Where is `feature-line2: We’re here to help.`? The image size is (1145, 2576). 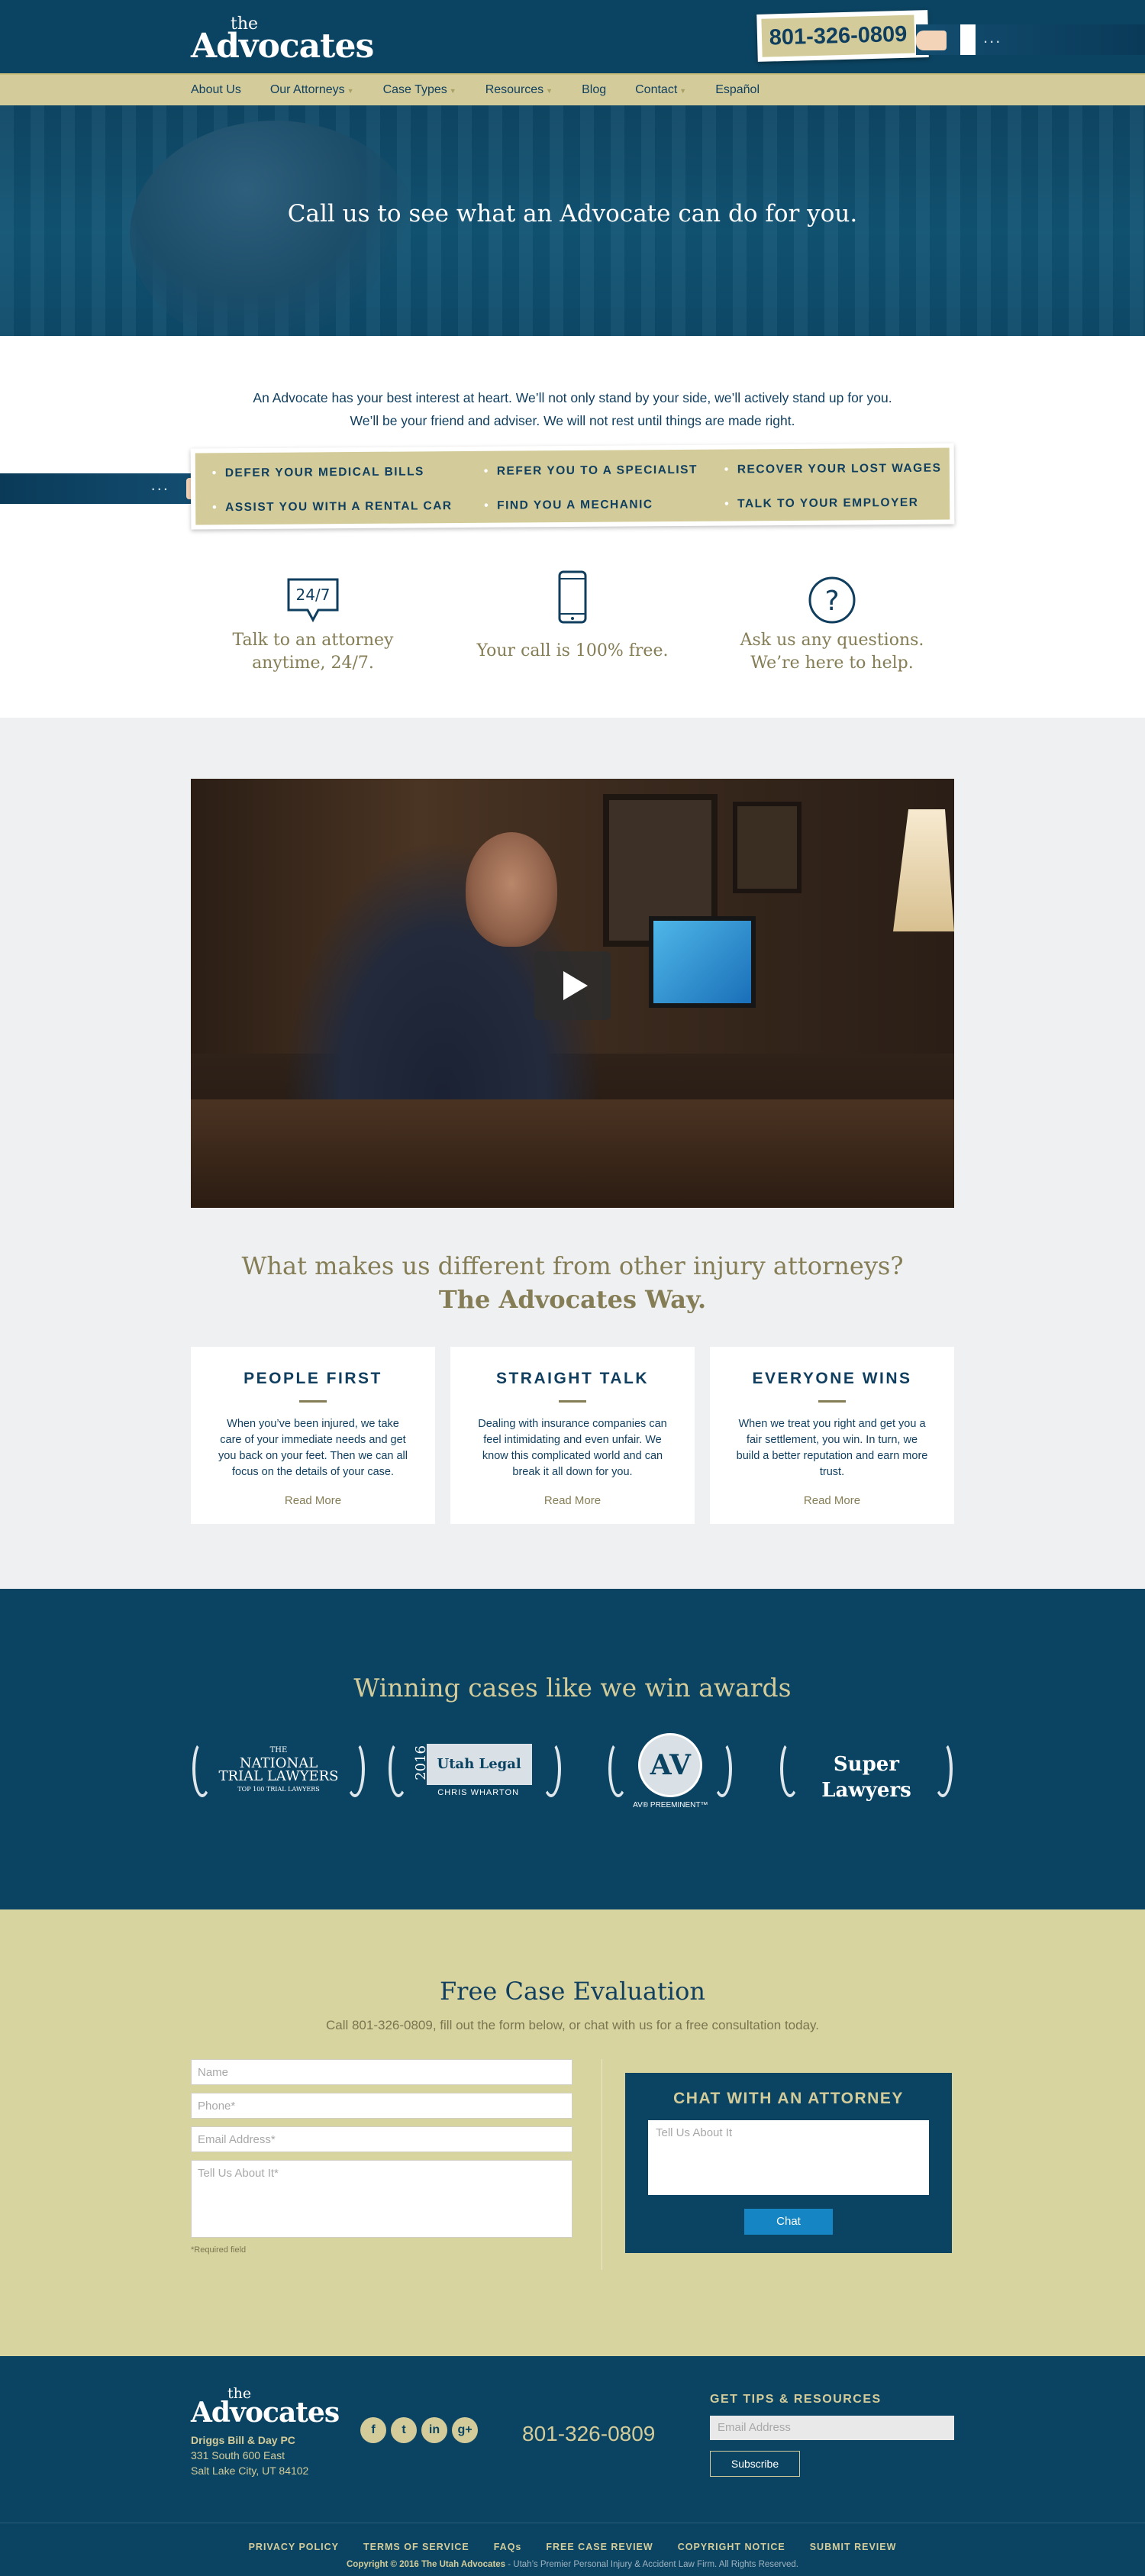
feature-line2: We’re here to help. is located at coordinates (832, 663).